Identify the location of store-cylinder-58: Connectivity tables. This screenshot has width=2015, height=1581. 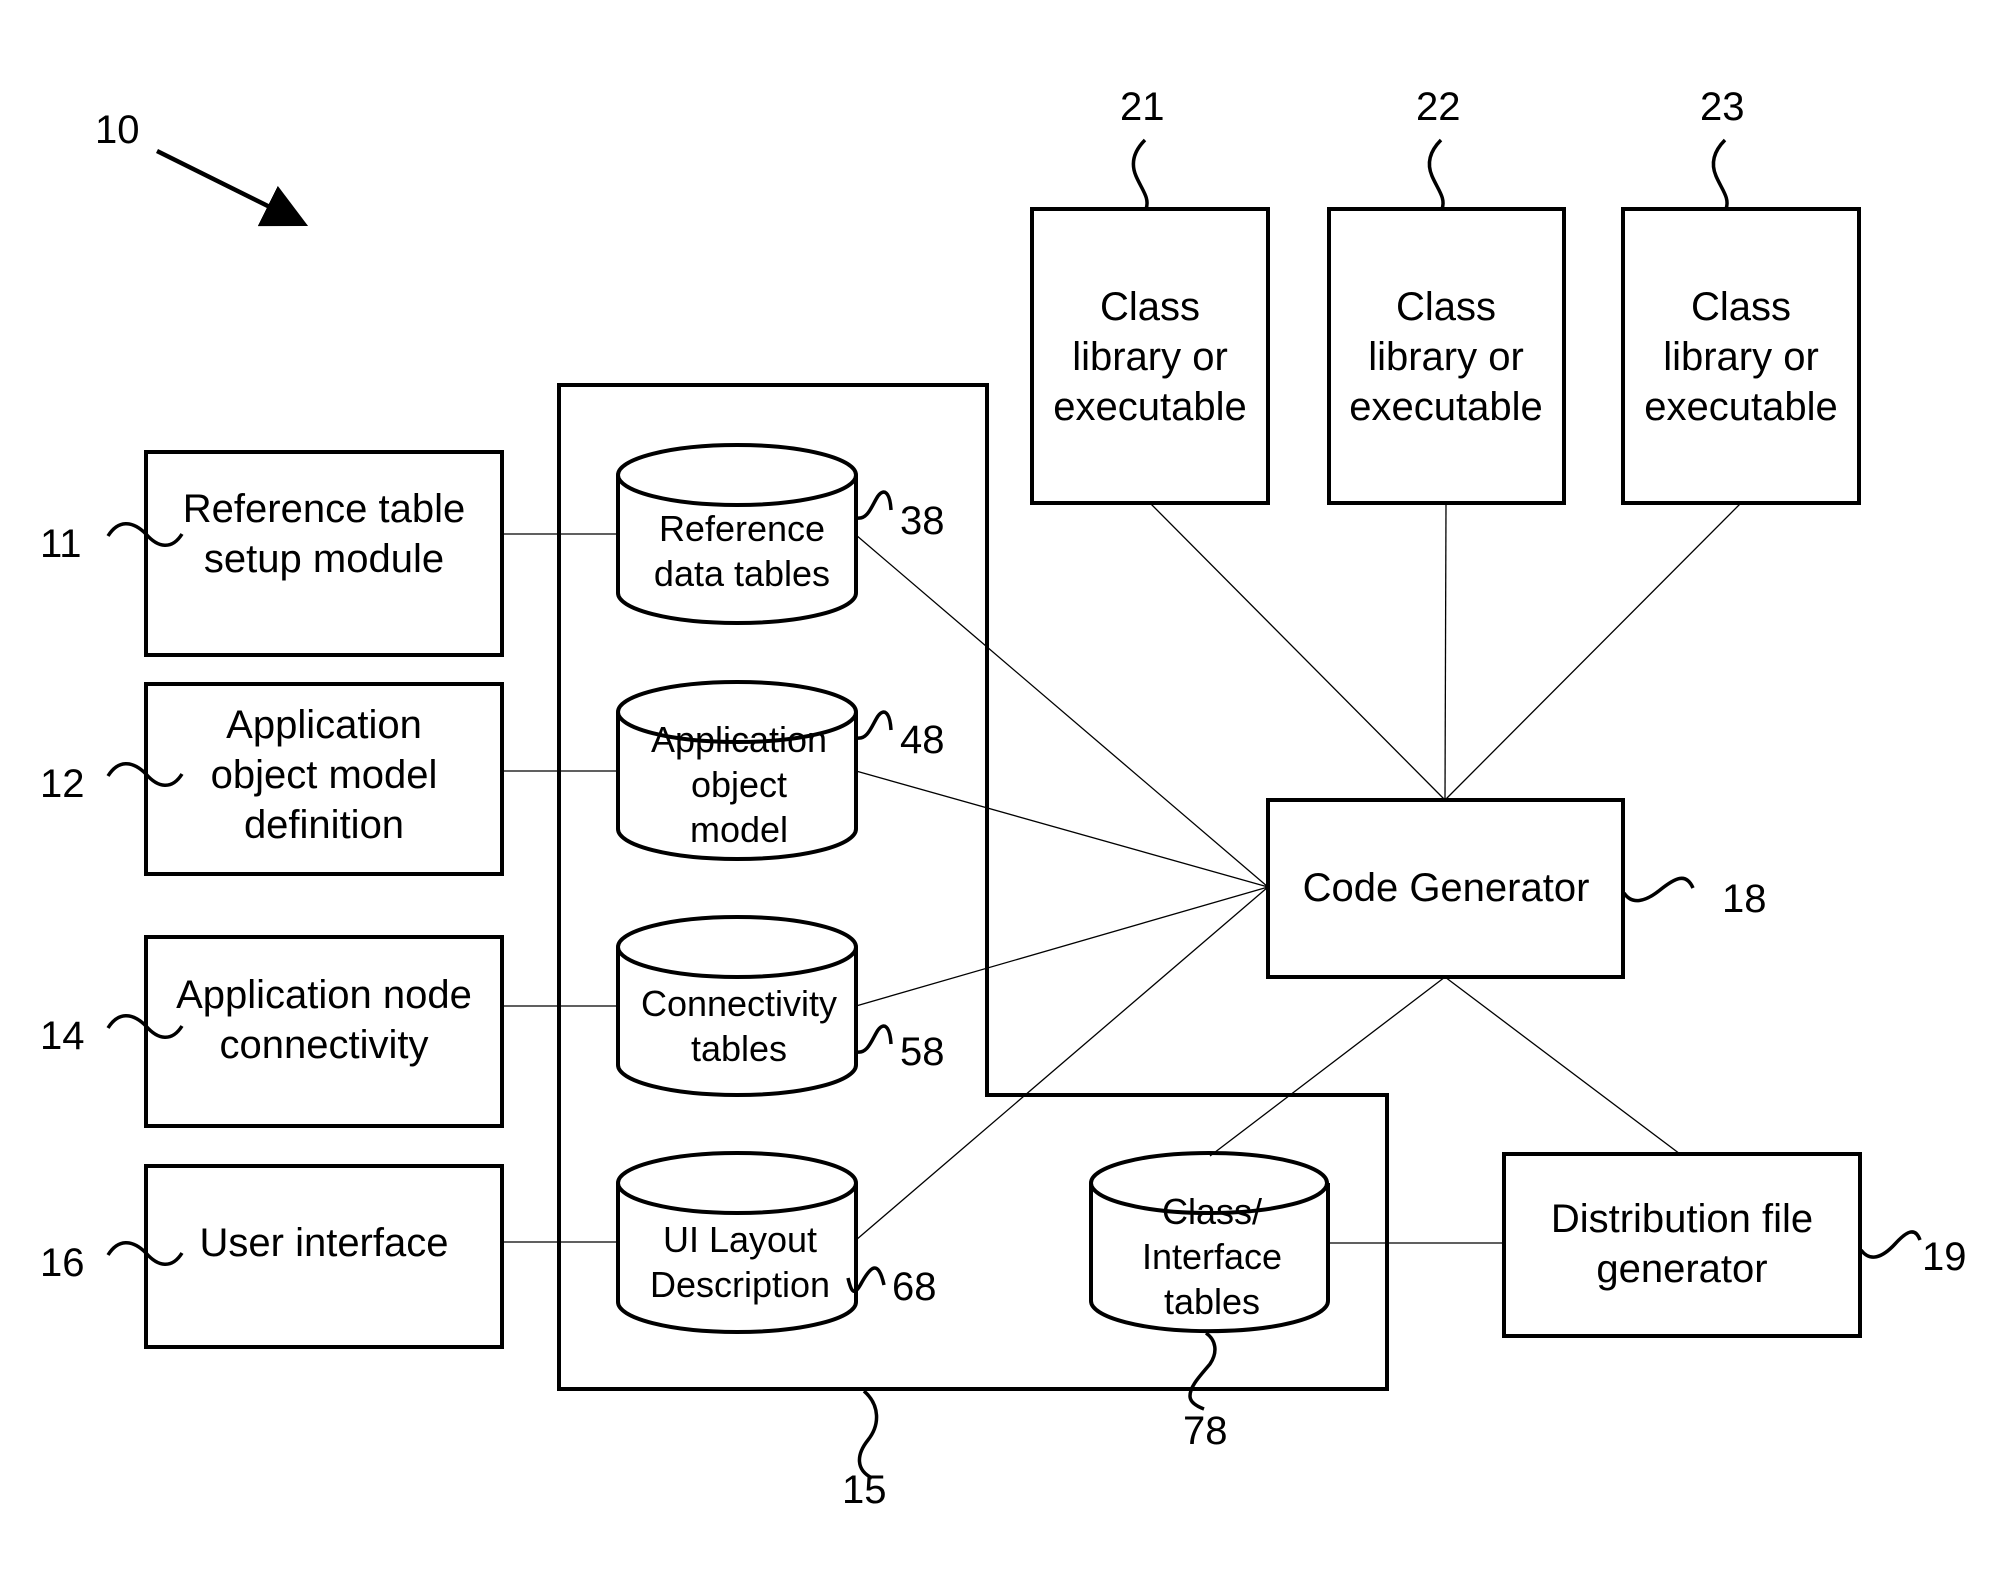
(737, 1006).